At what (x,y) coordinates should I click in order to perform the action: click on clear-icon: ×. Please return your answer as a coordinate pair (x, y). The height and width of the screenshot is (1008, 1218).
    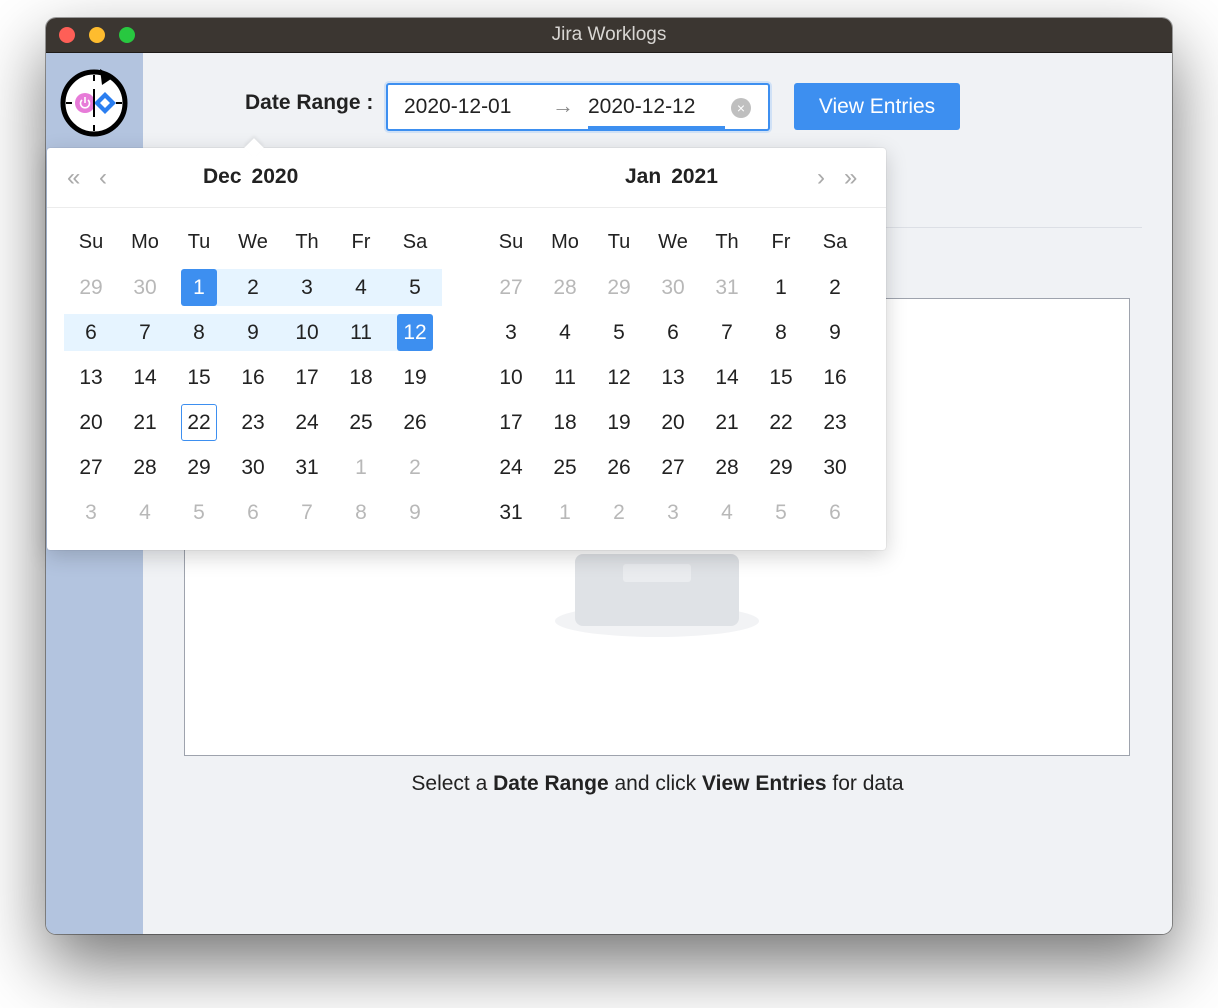
    Looking at the image, I should click on (741, 108).